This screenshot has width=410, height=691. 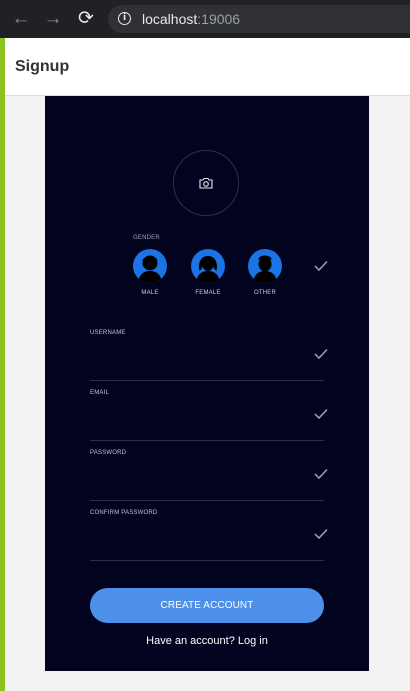 I want to click on confirm-password-field: CONFIRM PASSWORD, so click(x=209, y=535).